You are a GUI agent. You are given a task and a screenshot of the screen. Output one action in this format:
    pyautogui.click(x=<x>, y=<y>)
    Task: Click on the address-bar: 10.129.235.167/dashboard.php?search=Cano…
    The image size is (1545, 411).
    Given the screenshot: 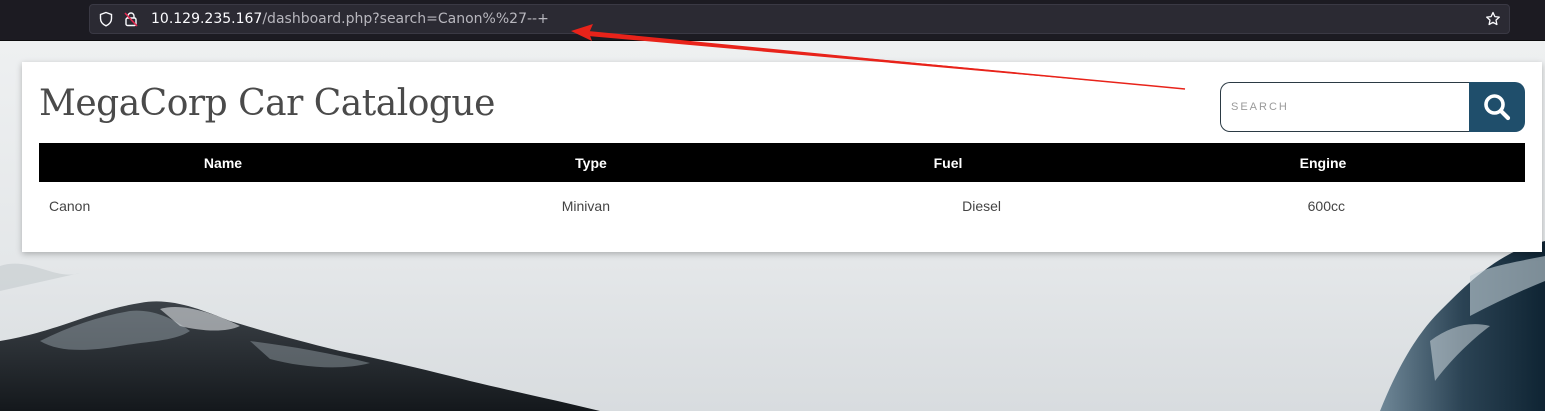 What is the action you would take?
    pyautogui.click(x=799, y=19)
    